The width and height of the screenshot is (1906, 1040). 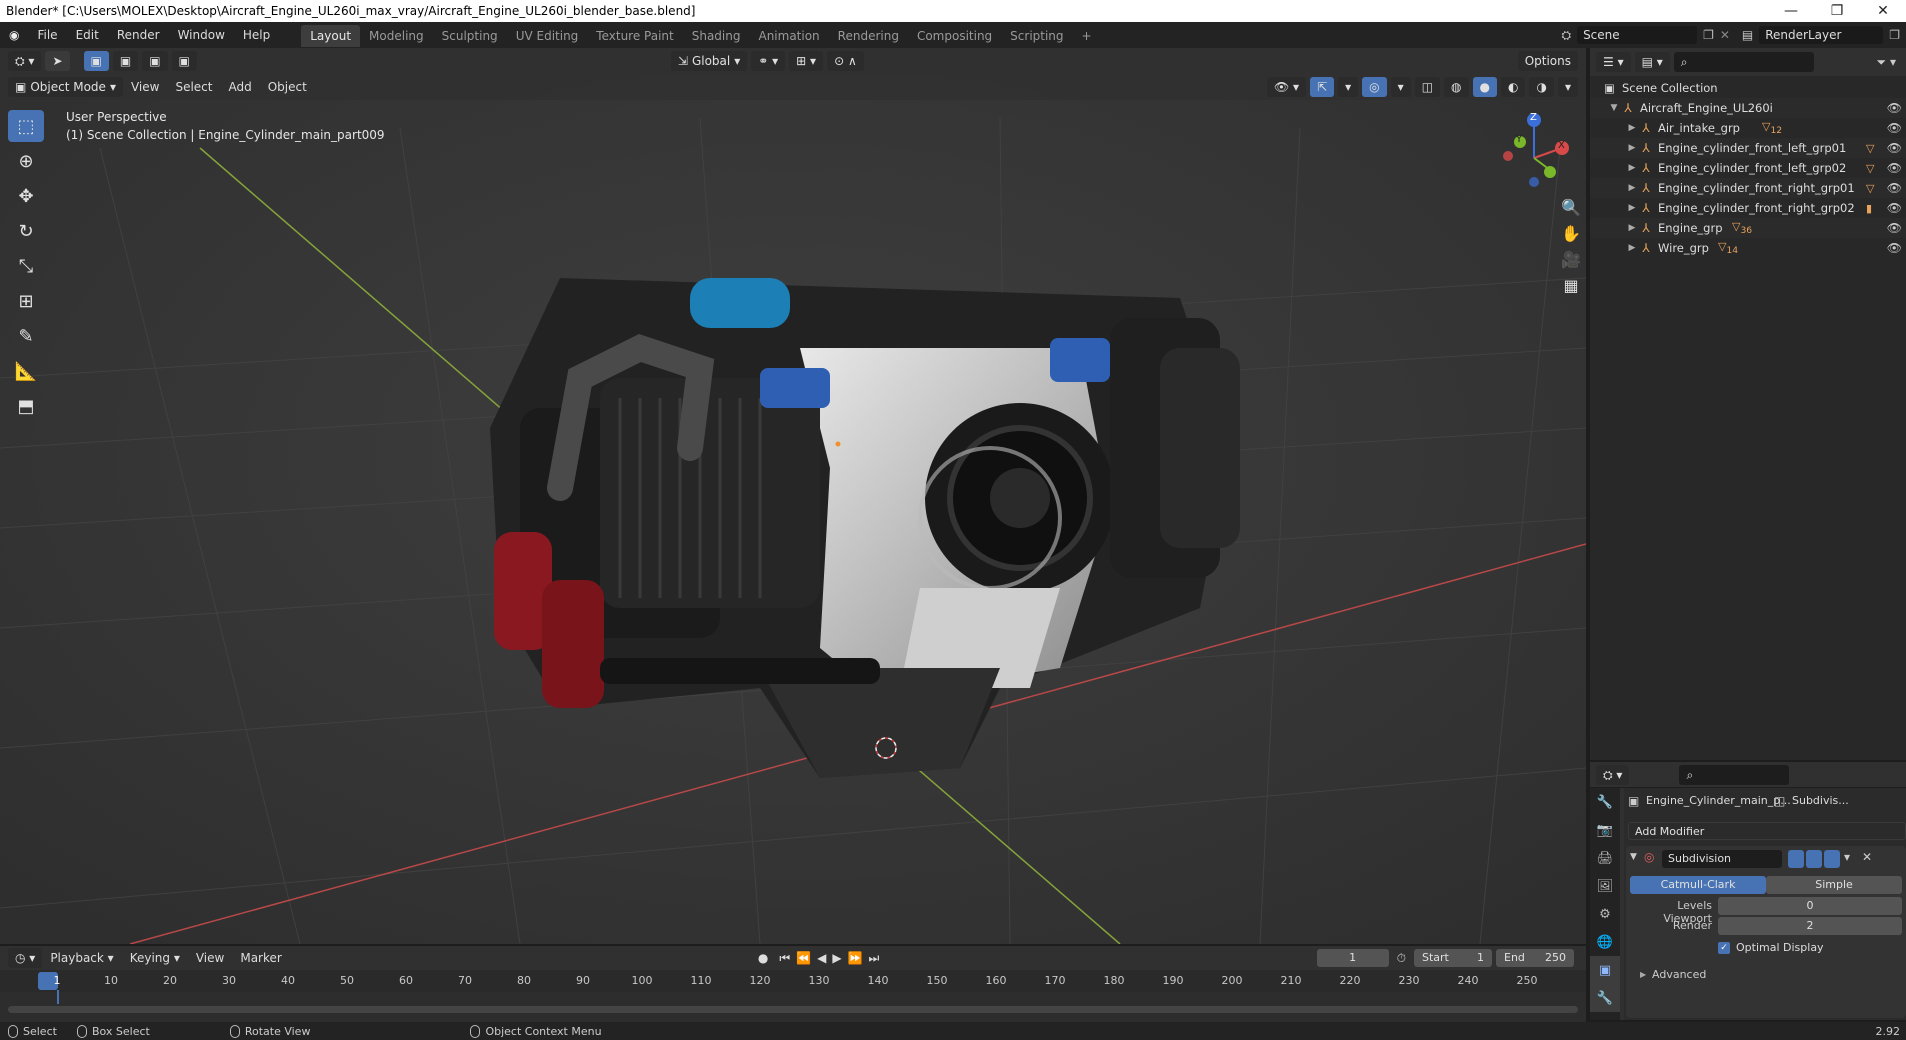 I want to click on rendered-shading-icon: ◑, so click(x=1541, y=87).